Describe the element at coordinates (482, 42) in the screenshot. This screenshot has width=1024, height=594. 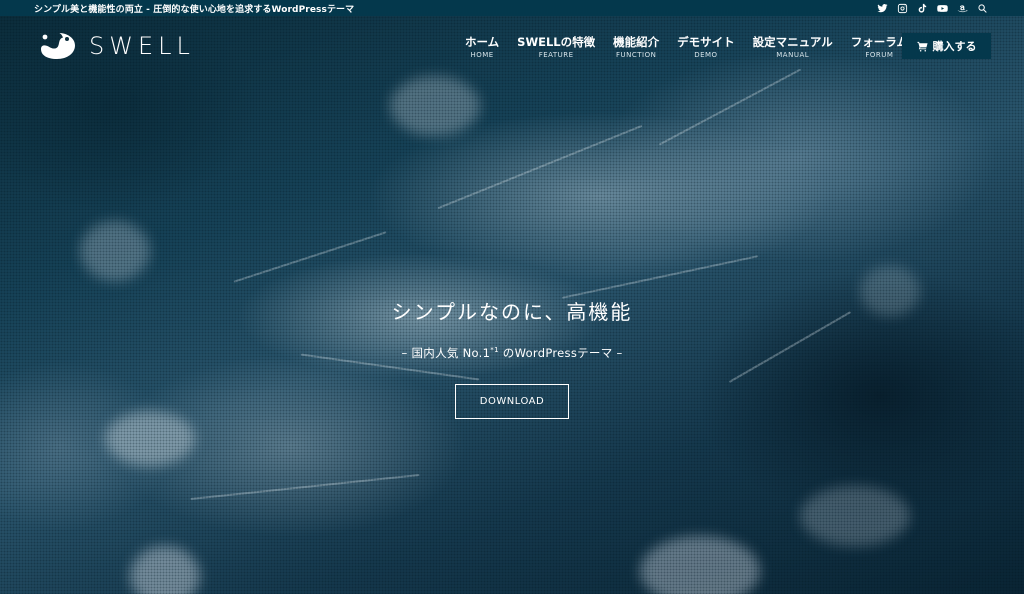
I see `nav-label: ホーム` at that location.